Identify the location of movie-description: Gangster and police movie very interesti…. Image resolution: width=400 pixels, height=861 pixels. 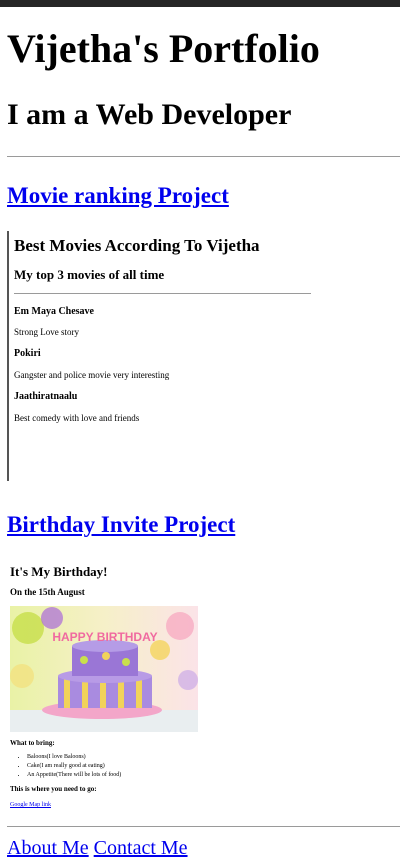
(92, 375).